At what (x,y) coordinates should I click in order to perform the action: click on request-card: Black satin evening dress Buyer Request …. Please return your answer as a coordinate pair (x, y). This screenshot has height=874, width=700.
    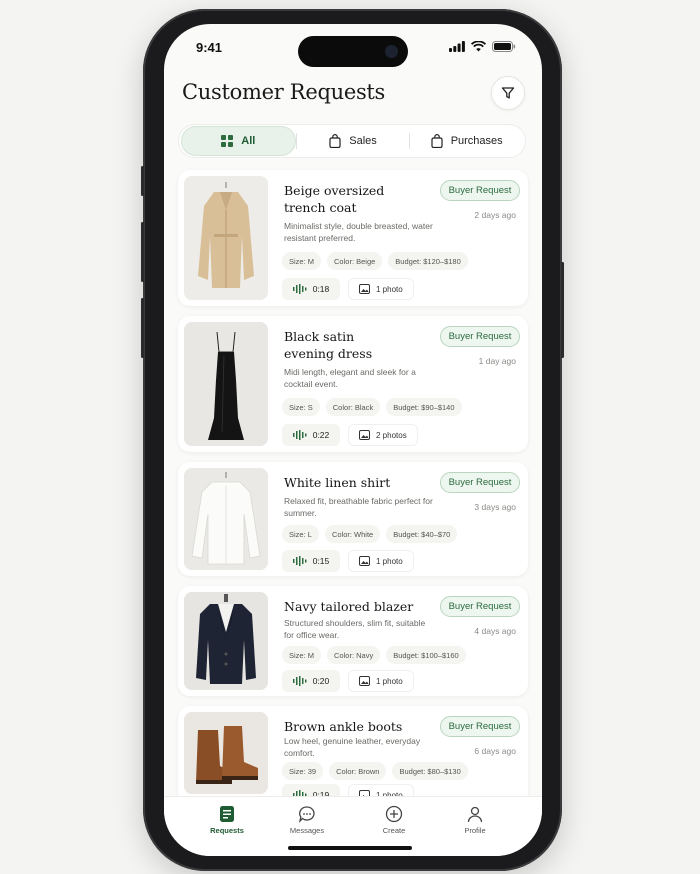
    Looking at the image, I should click on (353, 384).